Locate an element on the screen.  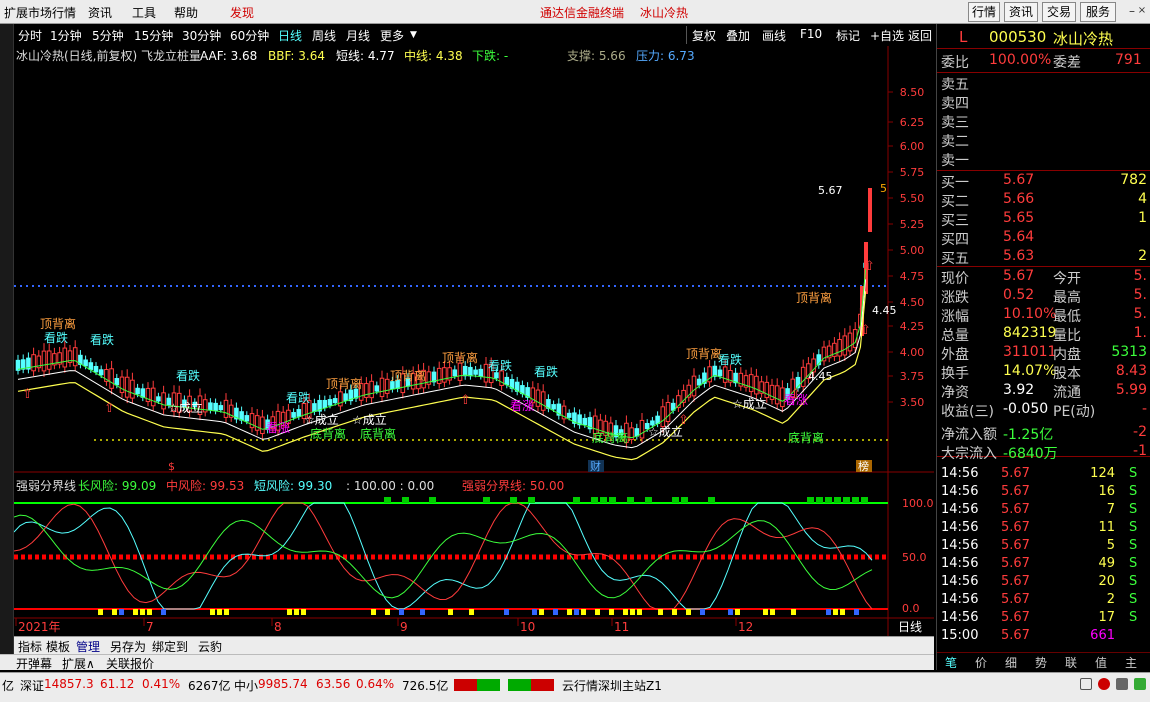
period-tab: 分时 is located at coordinates (30, 35).